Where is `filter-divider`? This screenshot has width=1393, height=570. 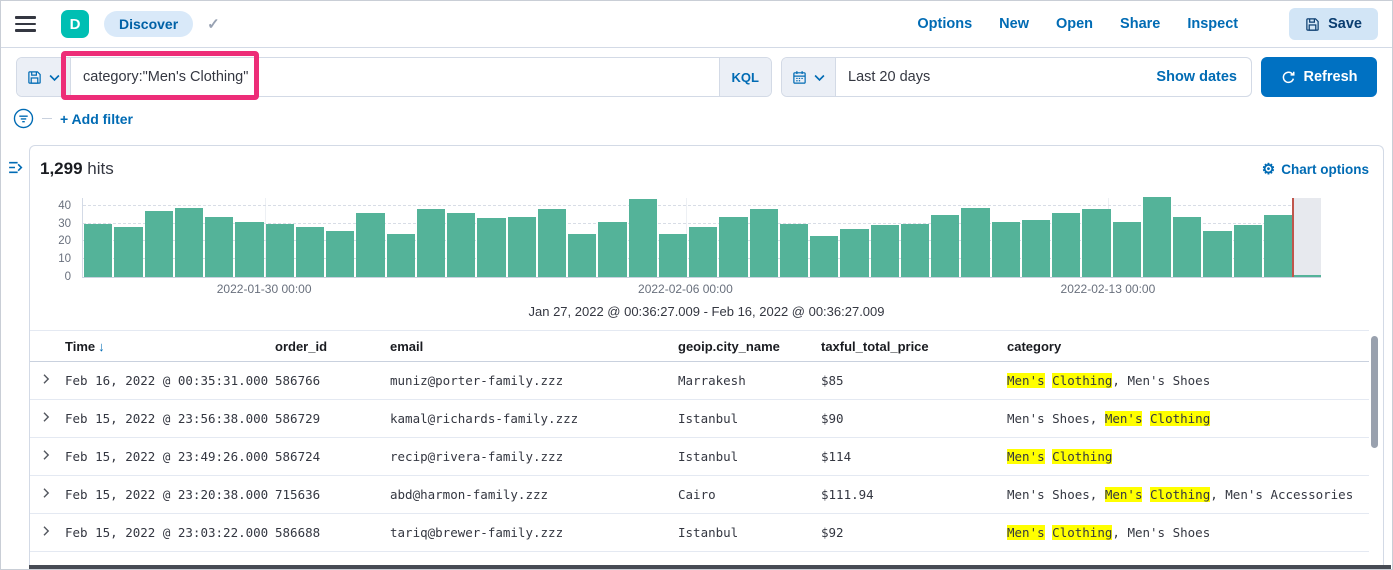 filter-divider is located at coordinates (47, 118).